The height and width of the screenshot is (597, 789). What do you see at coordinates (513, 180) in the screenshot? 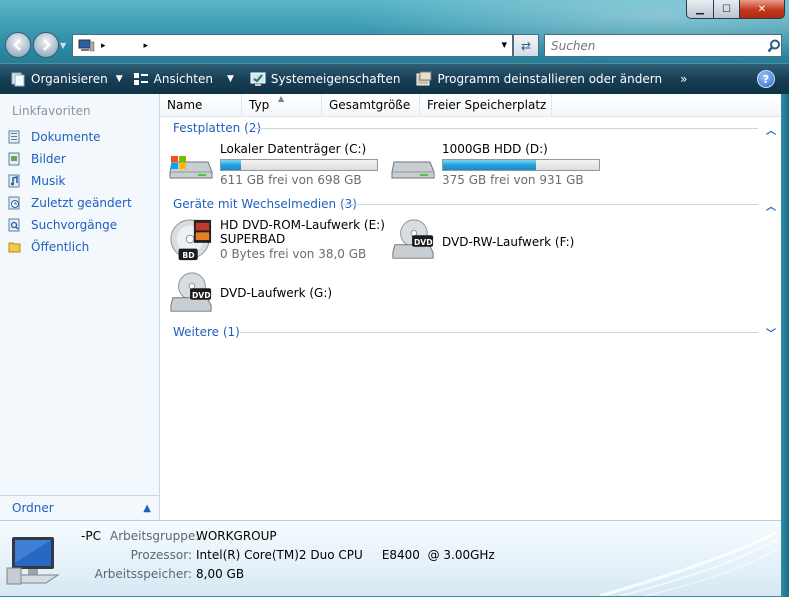
I see `drive-free-space: 375 GB frei von 931 GB` at bounding box center [513, 180].